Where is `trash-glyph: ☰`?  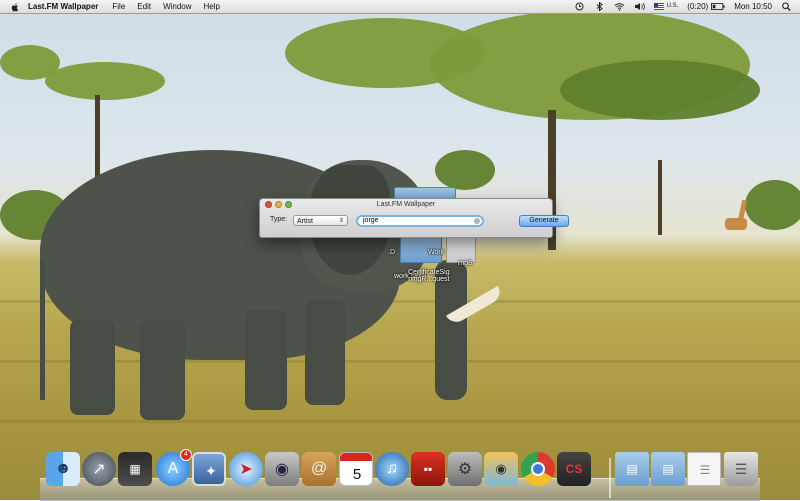 trash-glyph: ☰ is located at coordinates (741, 468).